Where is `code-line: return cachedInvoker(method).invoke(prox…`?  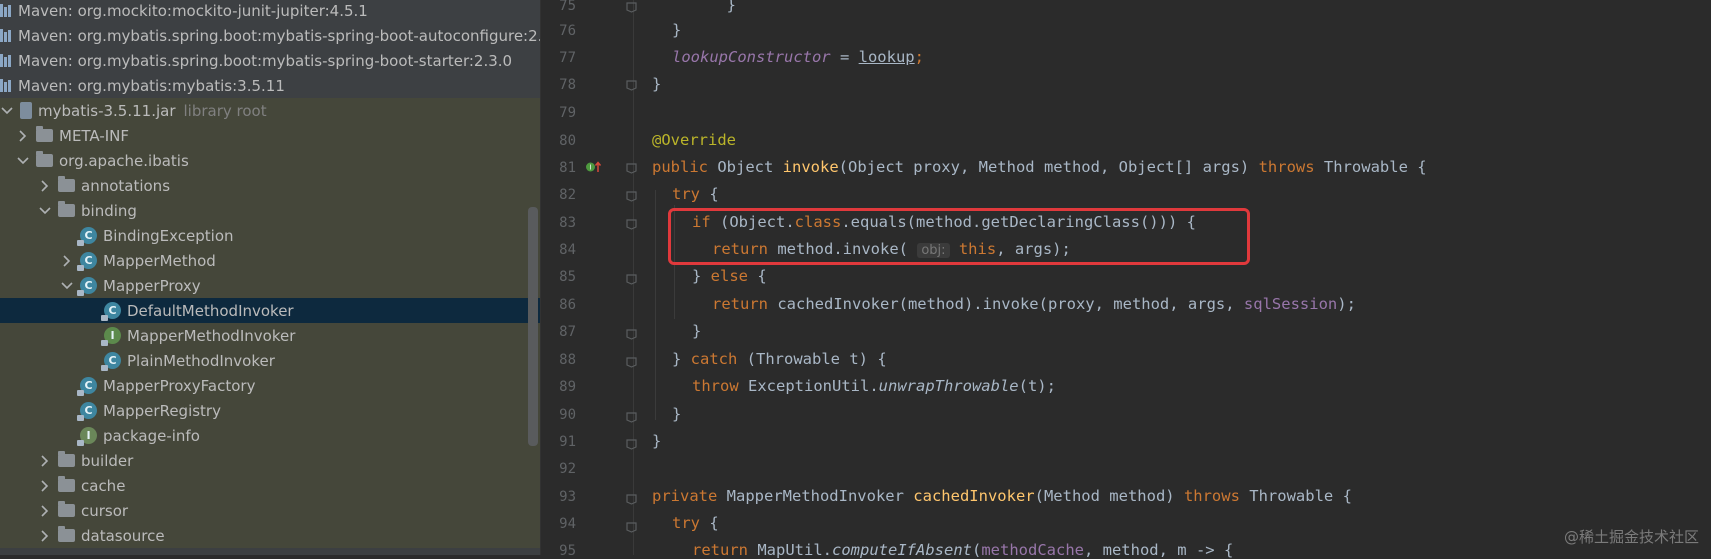 code-line: return cachedInvoker(method).invoke(prox… is located at coordinates (1034, 304).